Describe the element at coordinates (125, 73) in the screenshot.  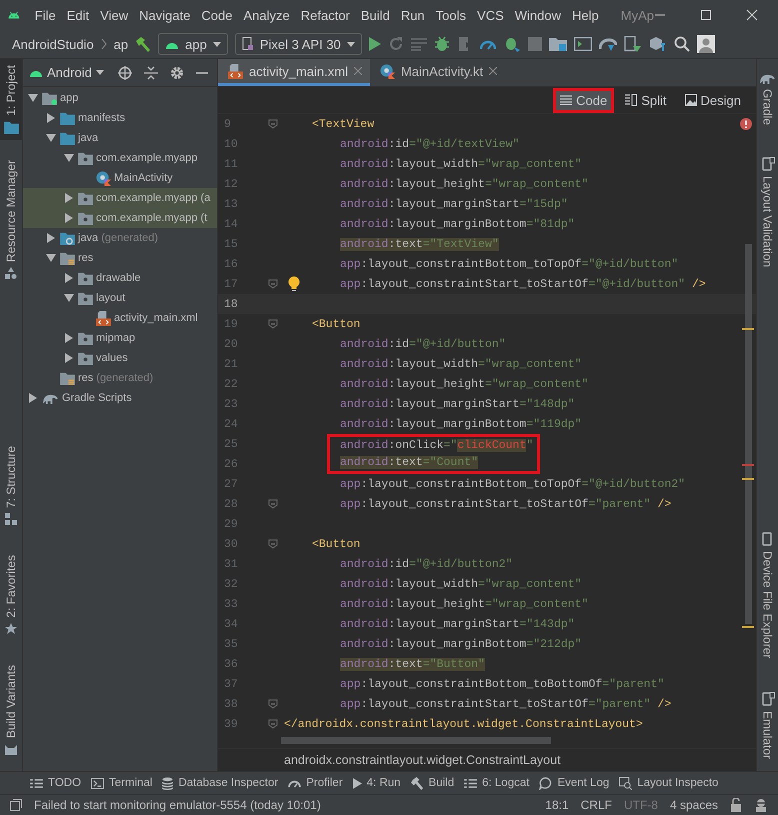
I see `crosshair-icon` at that location.